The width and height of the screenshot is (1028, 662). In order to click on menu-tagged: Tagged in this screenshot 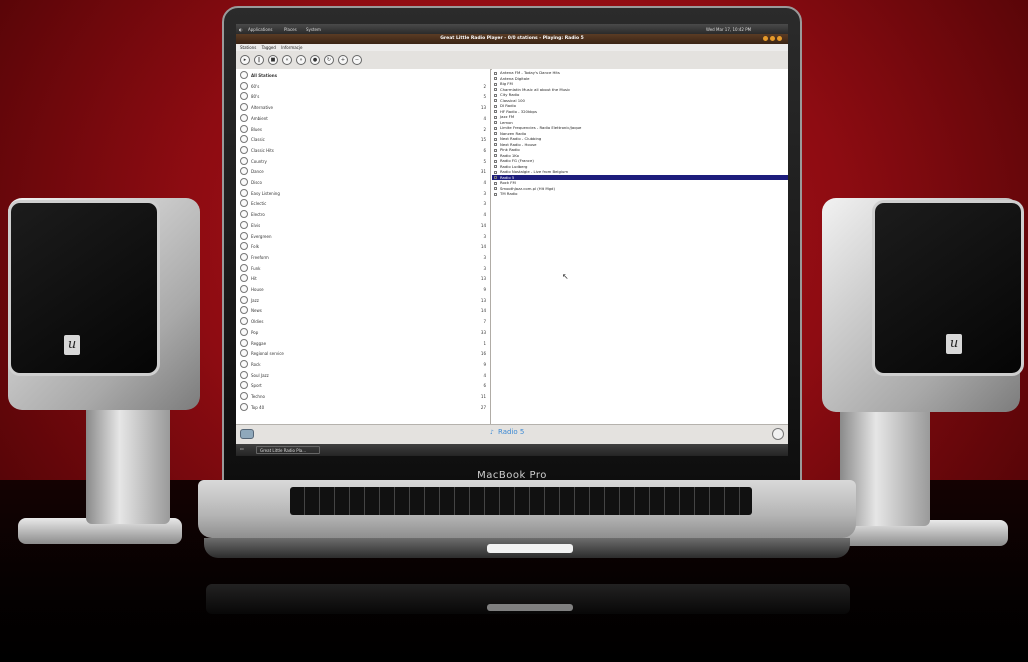, I will do `click(269, 47)`.